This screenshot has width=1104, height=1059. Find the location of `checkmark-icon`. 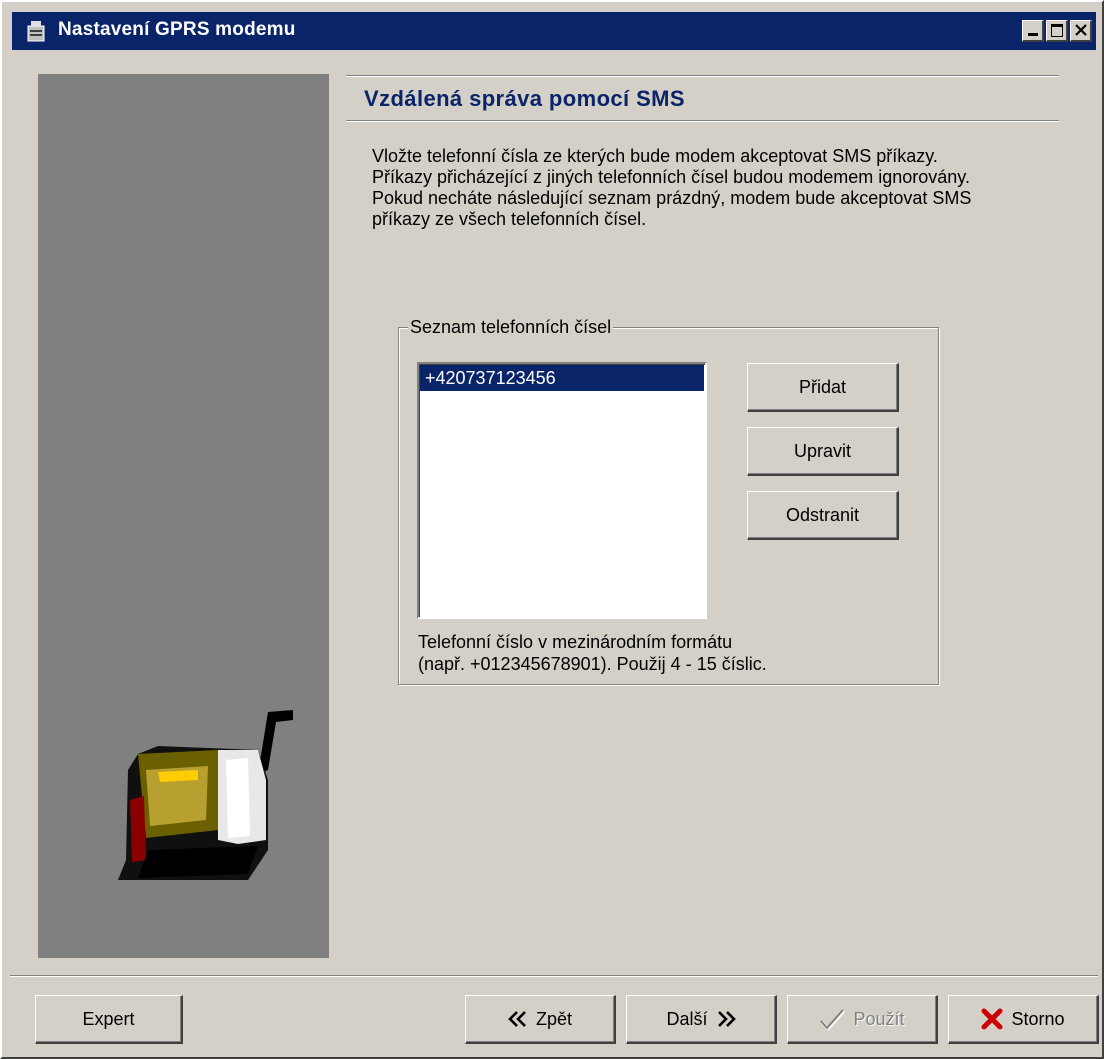

checkmark-icon is located at coordinates (833, 1019).